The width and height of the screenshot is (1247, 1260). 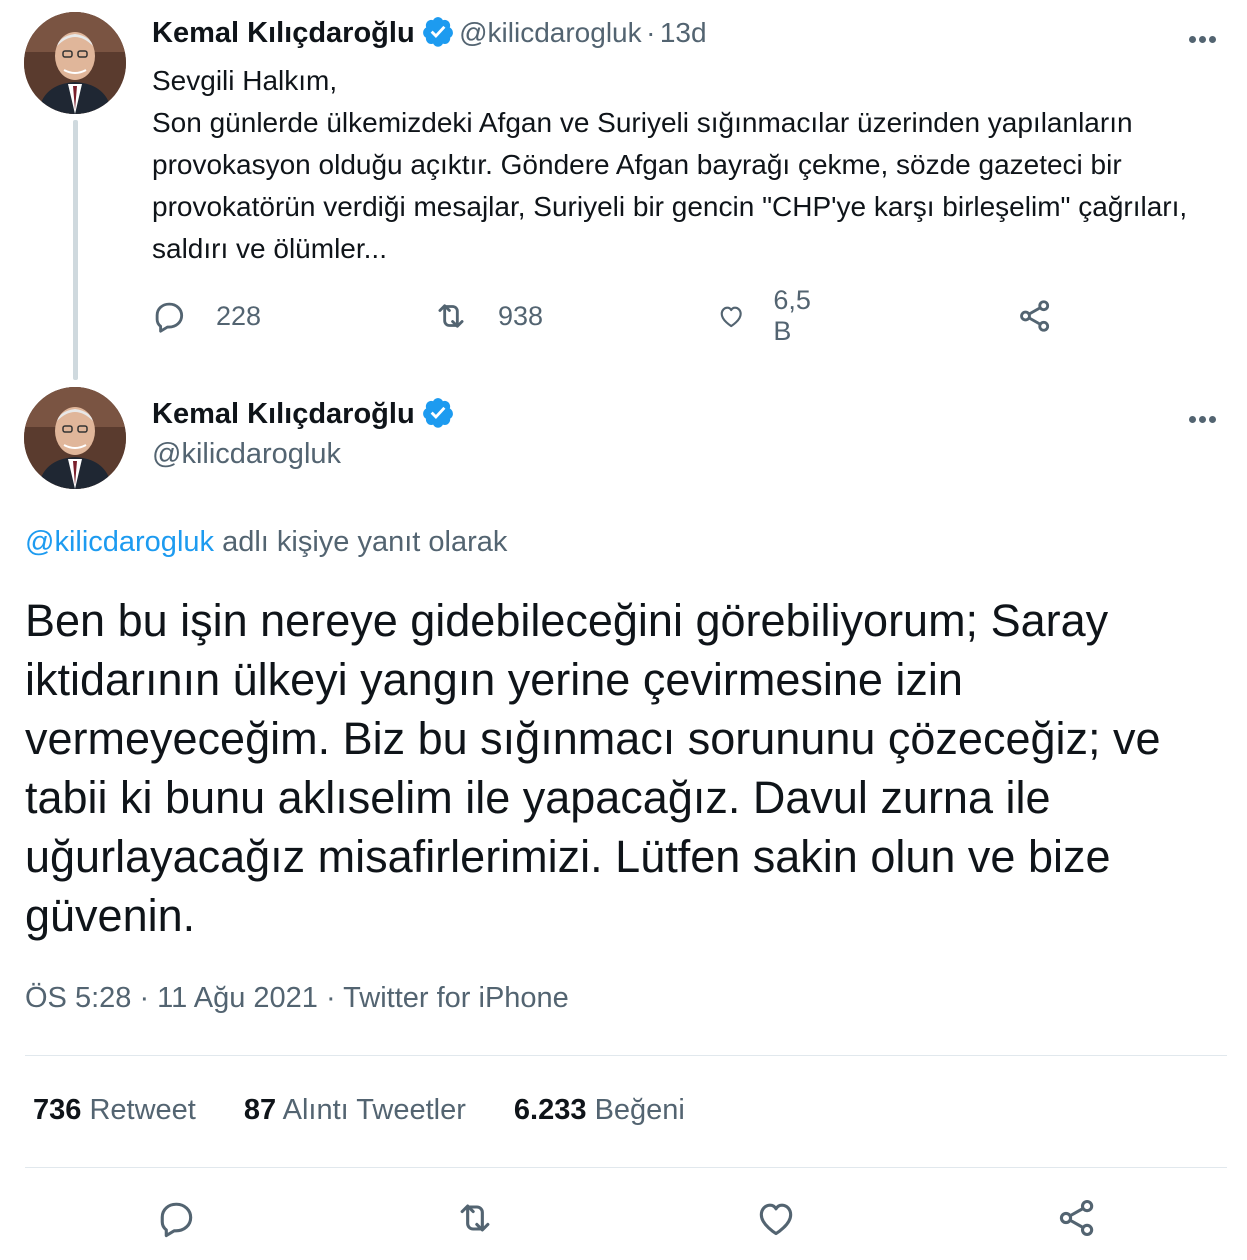 I want to click on thread-line, so click(x=75, y=250).